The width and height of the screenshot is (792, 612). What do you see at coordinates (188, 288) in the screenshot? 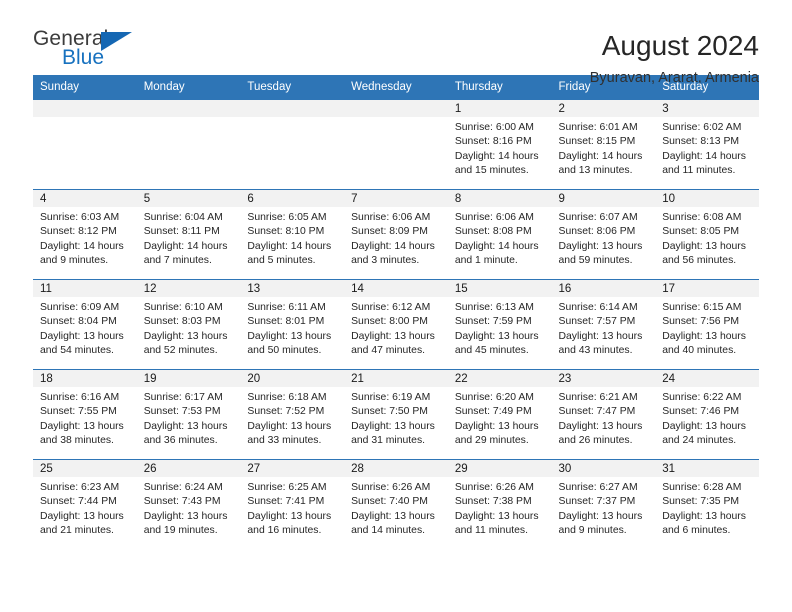
I see `day-number: 12` at bounding box center [188, 288].